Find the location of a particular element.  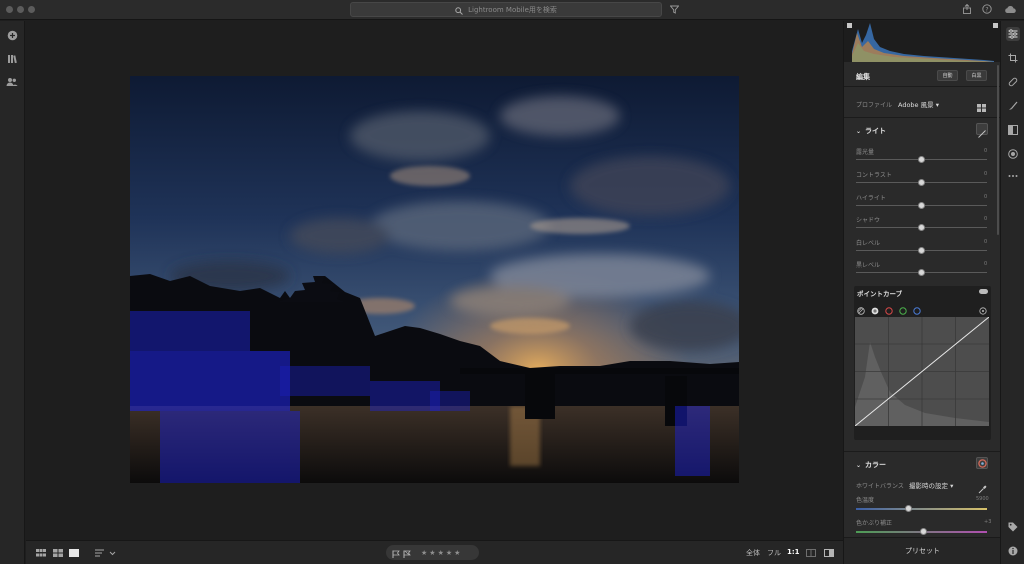

tint-label: 色かぶり補正 is located at coordinates (874, 523).